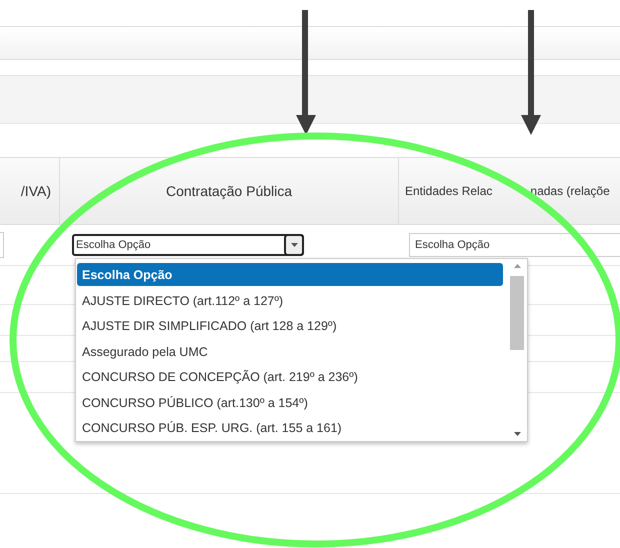 The height and width of the screenshot is (548, 620). Describe the element at coordinates (290, 301) in the screenshot. I see `dropdown-option: AJUSTE DIRECTO (art.112º a 127º)` at that location.